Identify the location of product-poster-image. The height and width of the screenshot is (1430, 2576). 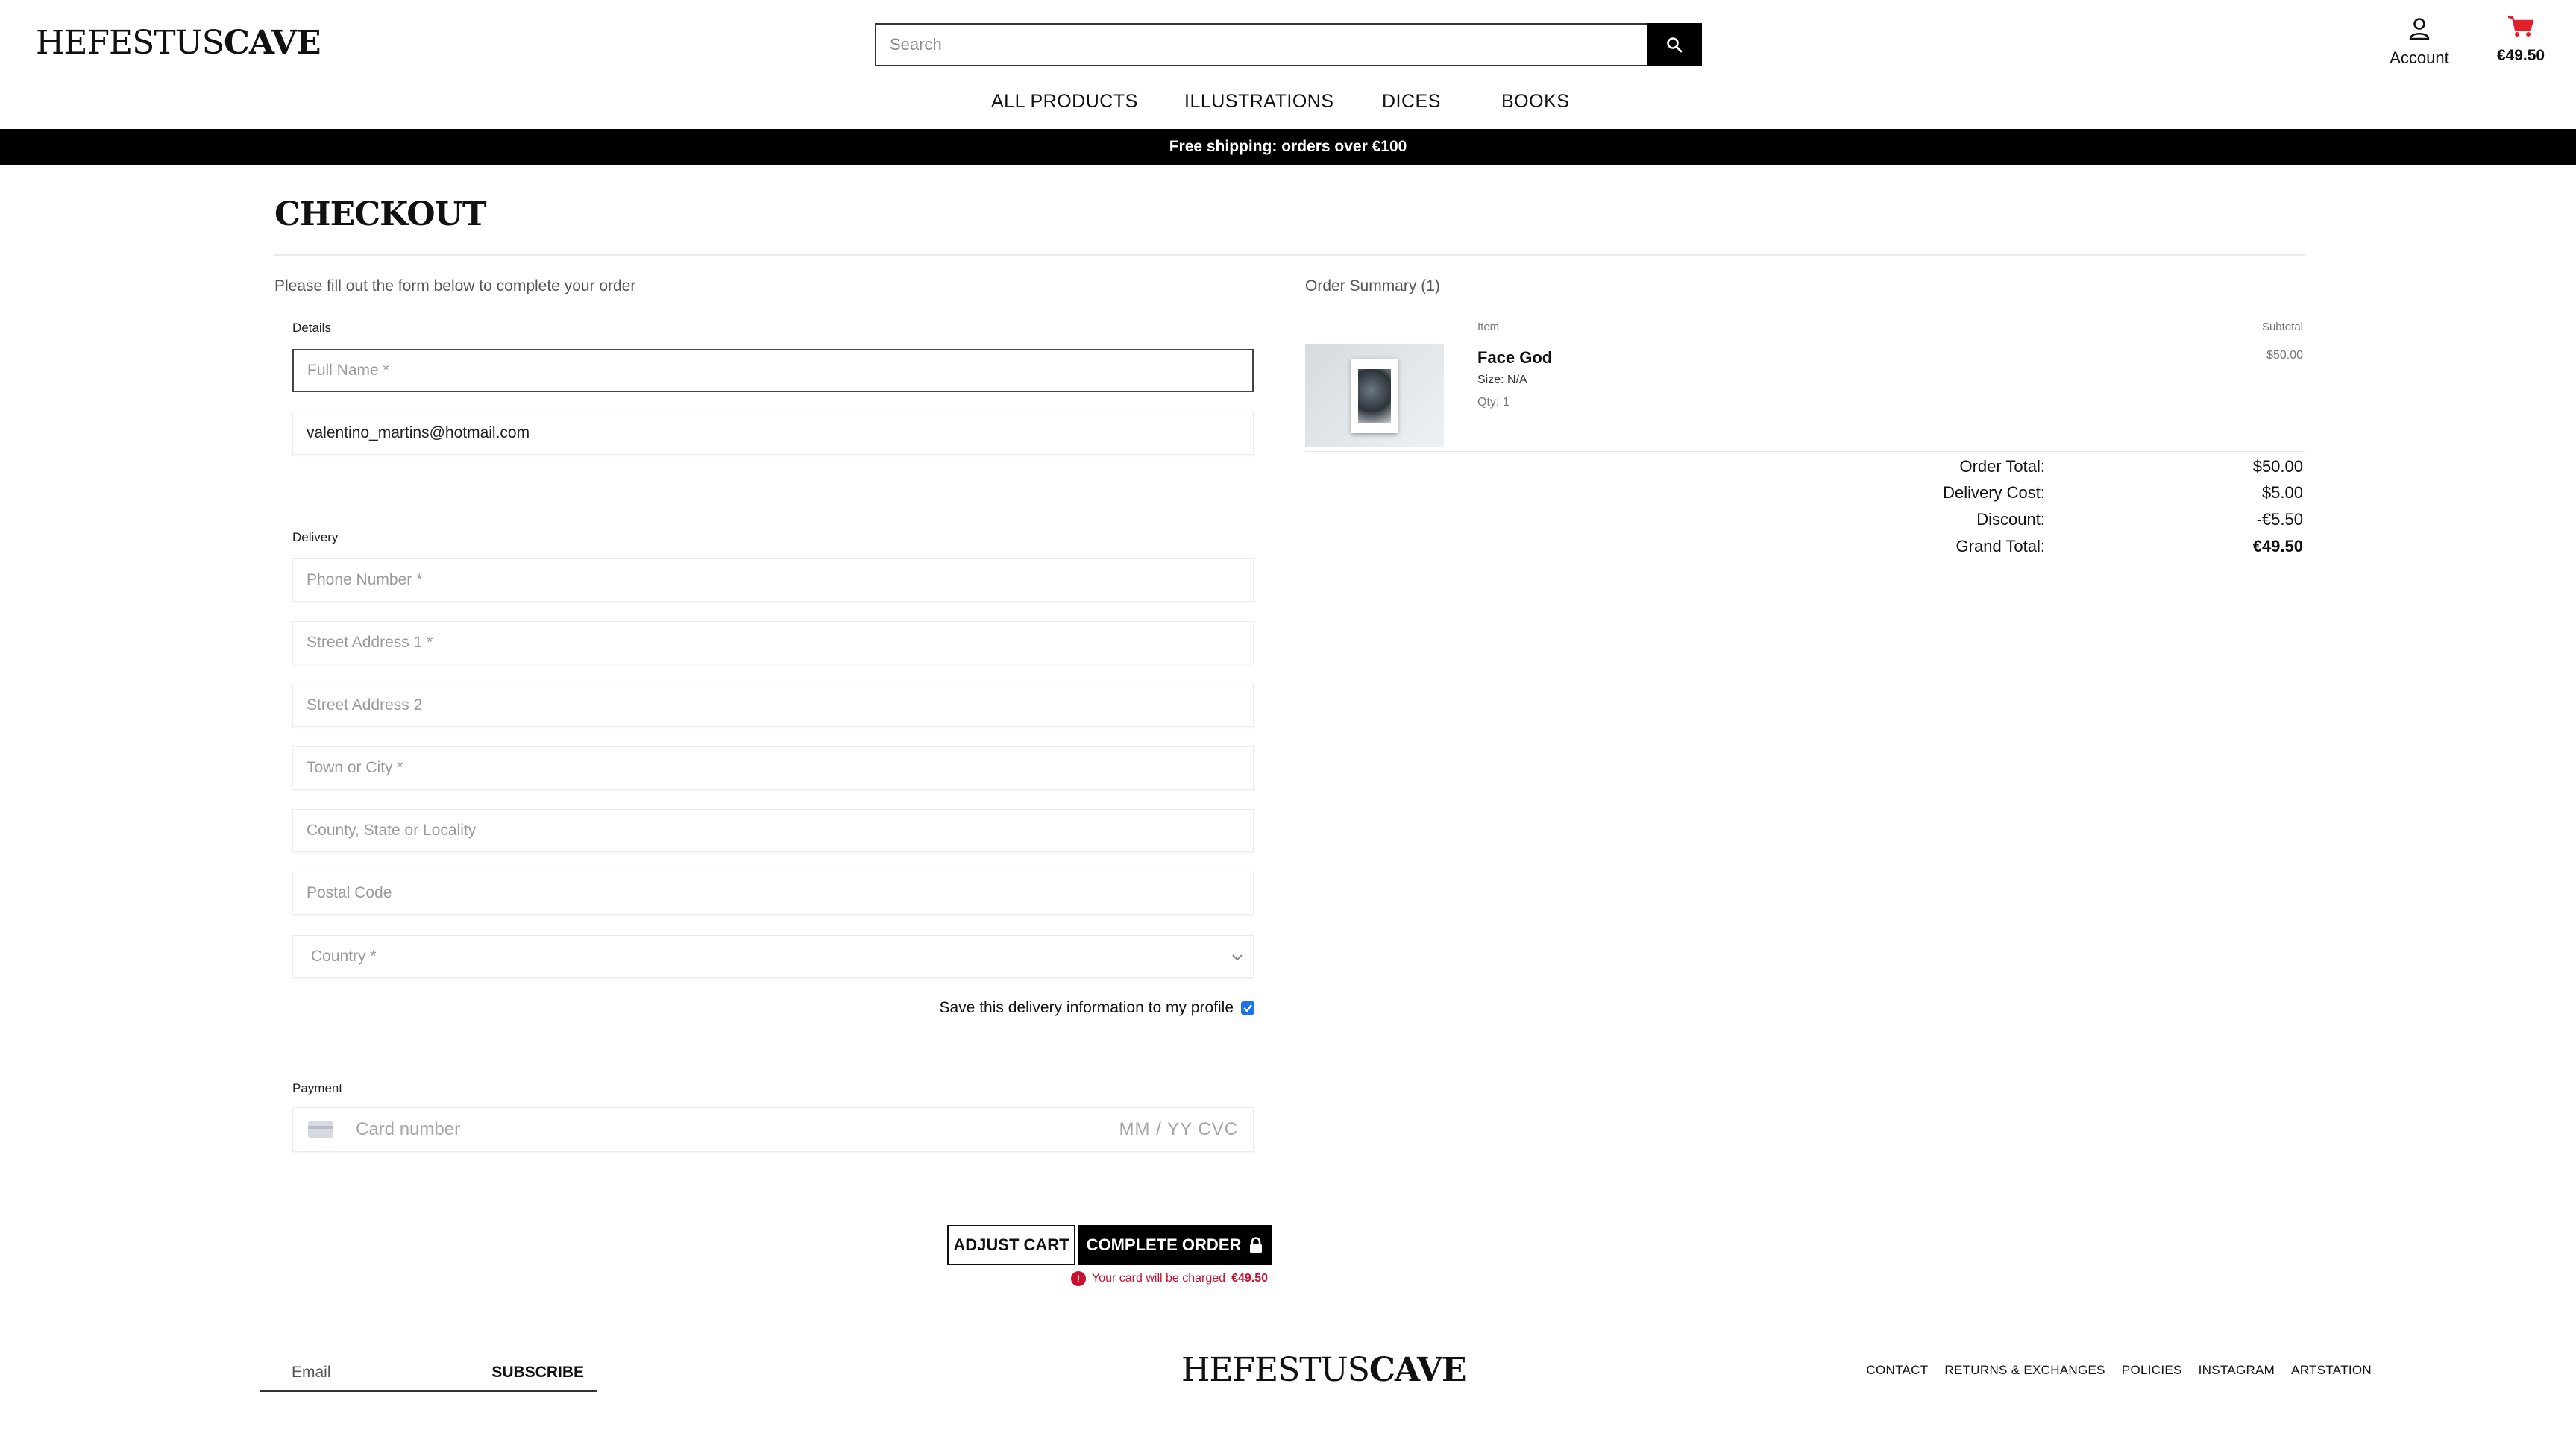
(1375, 396).